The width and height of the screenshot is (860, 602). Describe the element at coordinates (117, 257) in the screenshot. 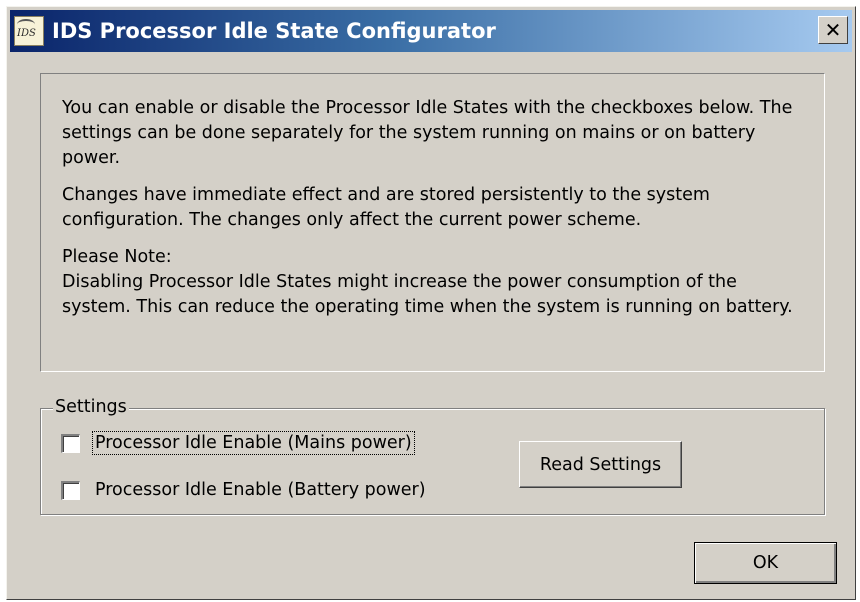

I see `note-heading: Please Note:` at that location.